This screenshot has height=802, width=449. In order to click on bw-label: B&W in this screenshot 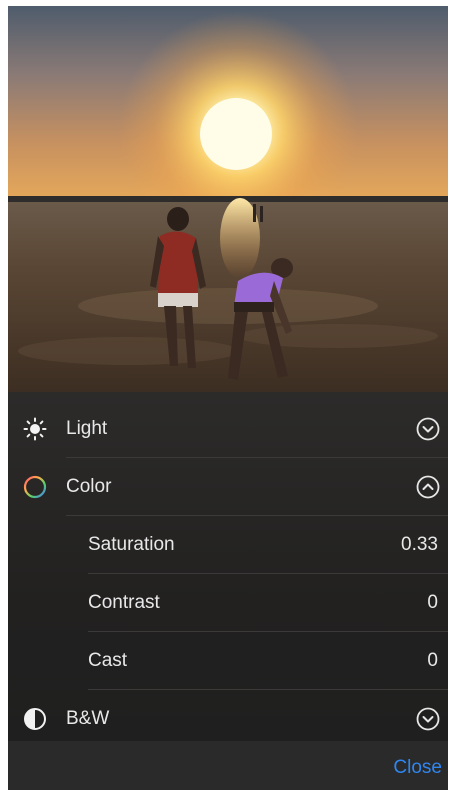, I will do `click(88, 718)`.